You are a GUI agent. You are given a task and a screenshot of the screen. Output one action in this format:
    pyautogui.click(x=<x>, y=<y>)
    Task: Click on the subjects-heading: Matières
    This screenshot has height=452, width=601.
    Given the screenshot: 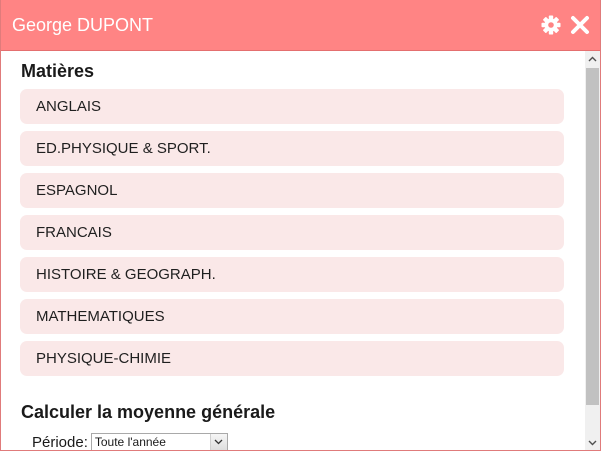 What is the action you would take?
    pyautogui.click(x=58, y=71)
    